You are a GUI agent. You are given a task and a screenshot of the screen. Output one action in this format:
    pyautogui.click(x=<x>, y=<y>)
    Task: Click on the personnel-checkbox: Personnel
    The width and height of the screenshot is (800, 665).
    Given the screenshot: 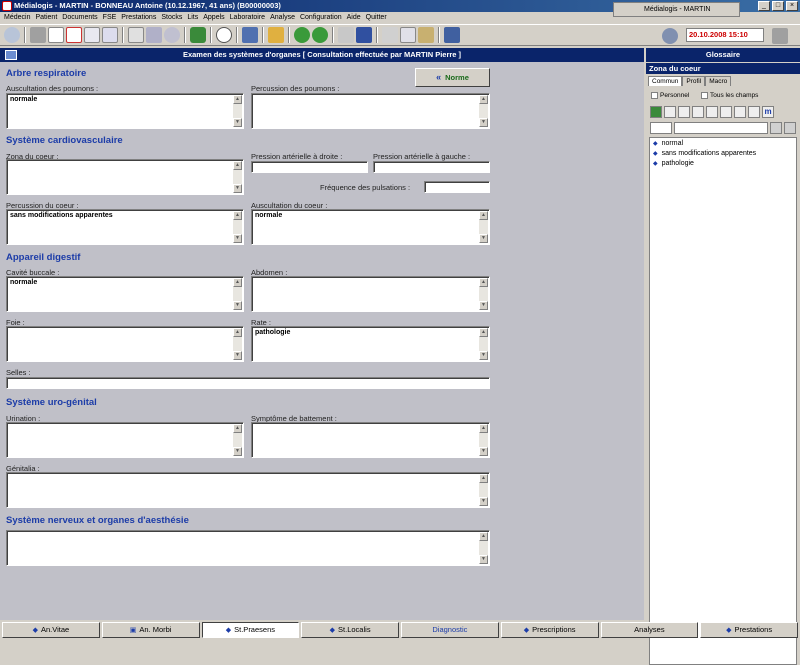 What is the action you would take?
    pyautogui.click(x=670, y=95)
    